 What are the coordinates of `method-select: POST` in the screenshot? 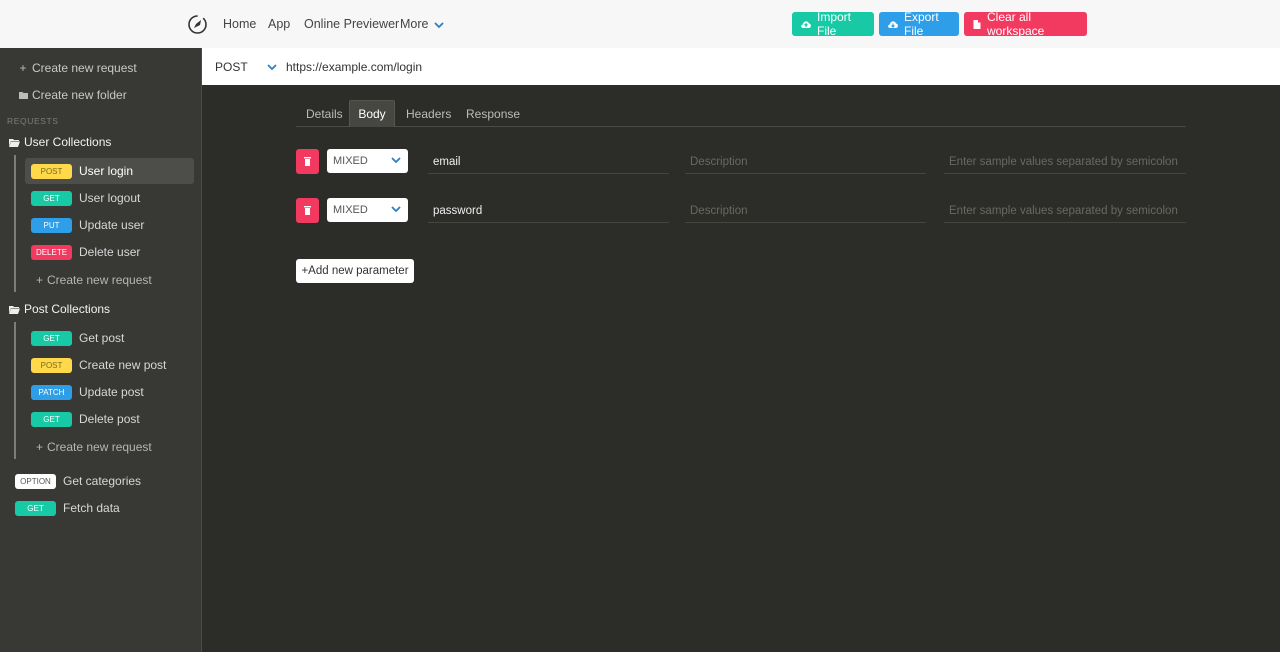 It's located at (246, 67).